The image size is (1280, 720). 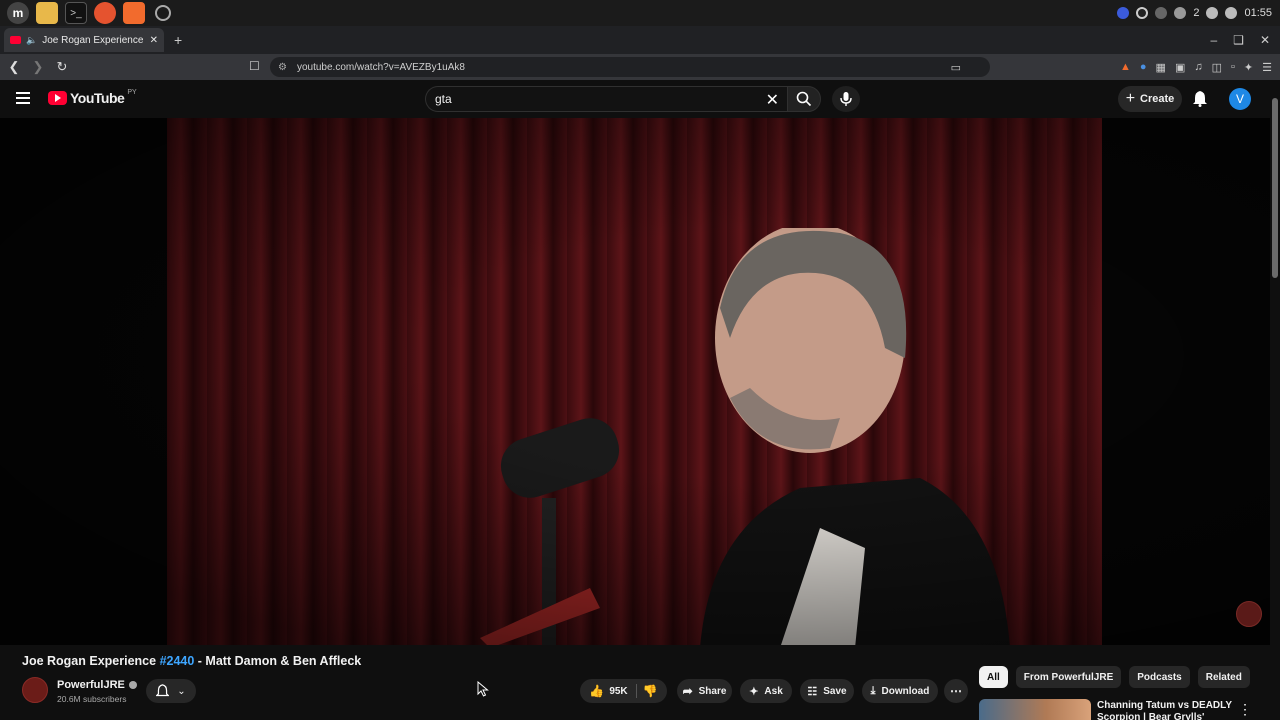 What do you see at coordinates (597, 691) in the screenshot?
I see `thumbs-up-icon: 👍` at bounding box center [597, 691].